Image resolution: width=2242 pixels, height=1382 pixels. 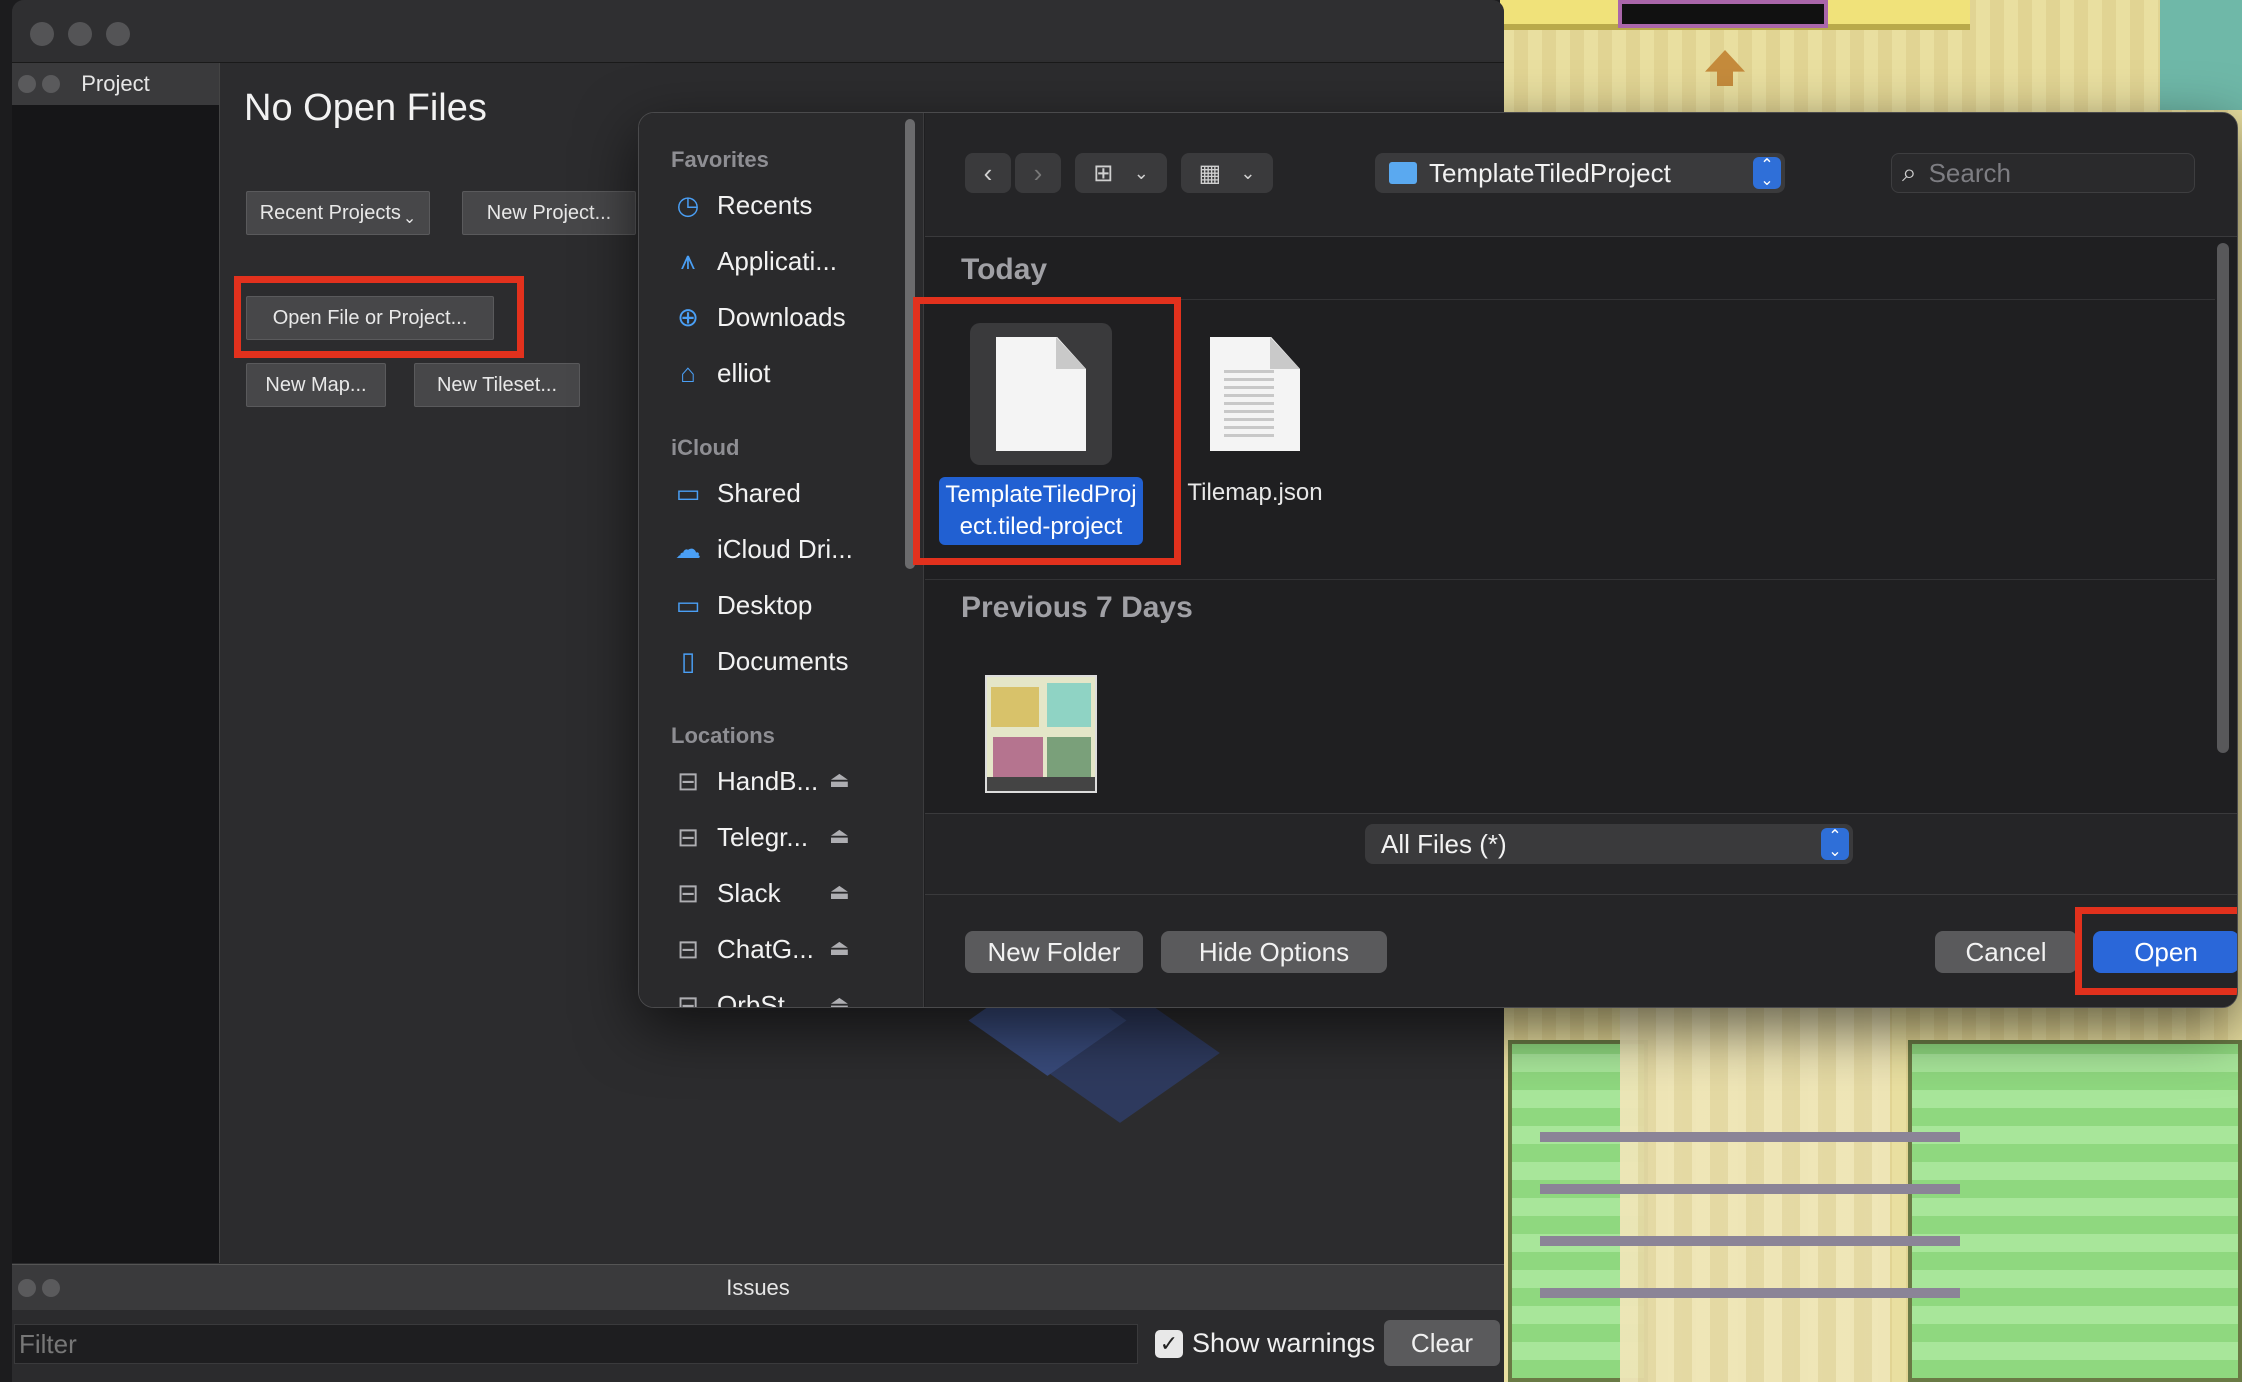 What do you see at coordinates (1103, 173) in the screenshot?
I see `grid-icon: ⊞` at bounding box center [1103, 173].